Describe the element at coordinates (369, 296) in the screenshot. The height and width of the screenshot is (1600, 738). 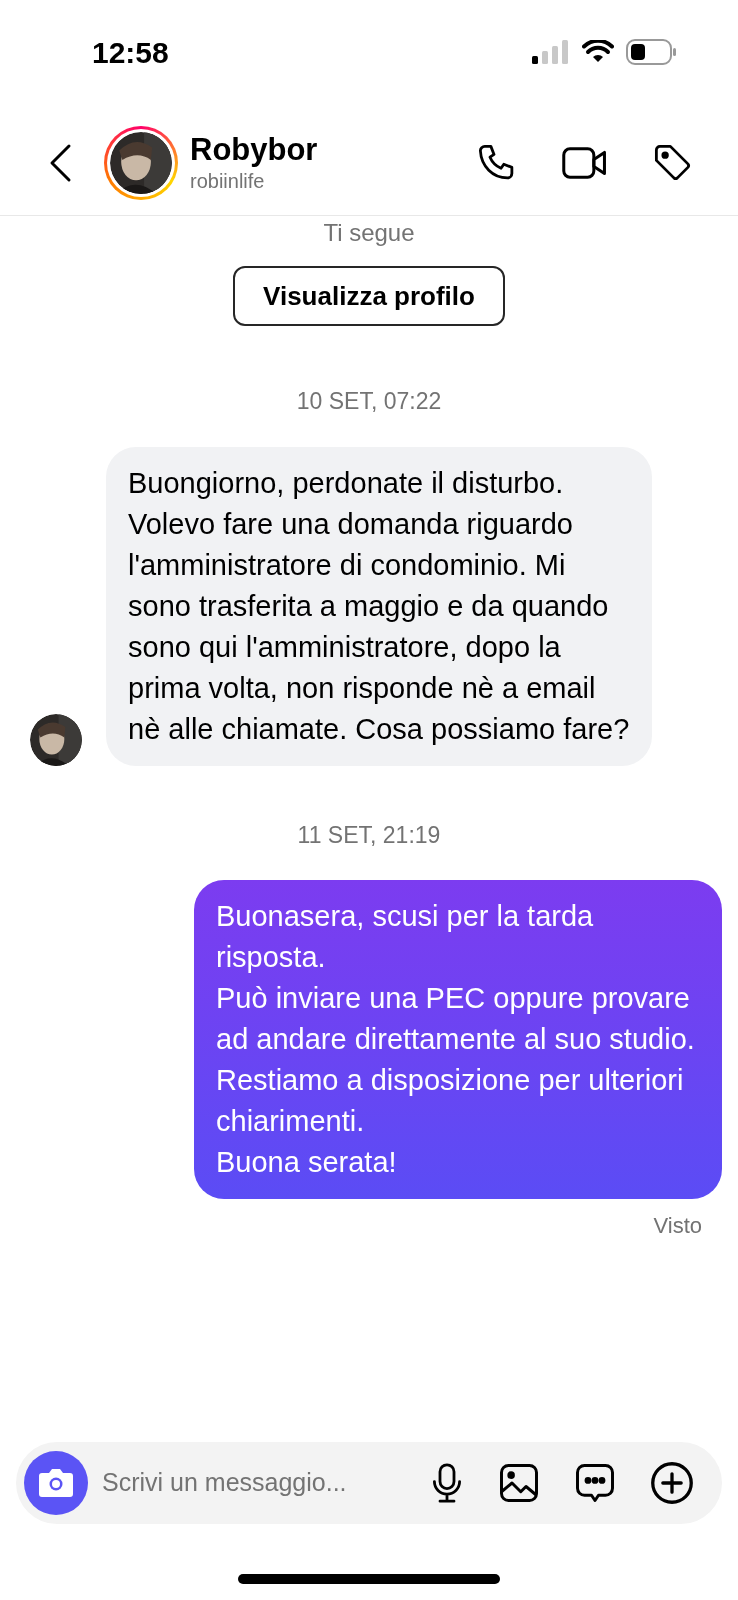
I see `view-profile-button: Visualizza profilo` at that location.